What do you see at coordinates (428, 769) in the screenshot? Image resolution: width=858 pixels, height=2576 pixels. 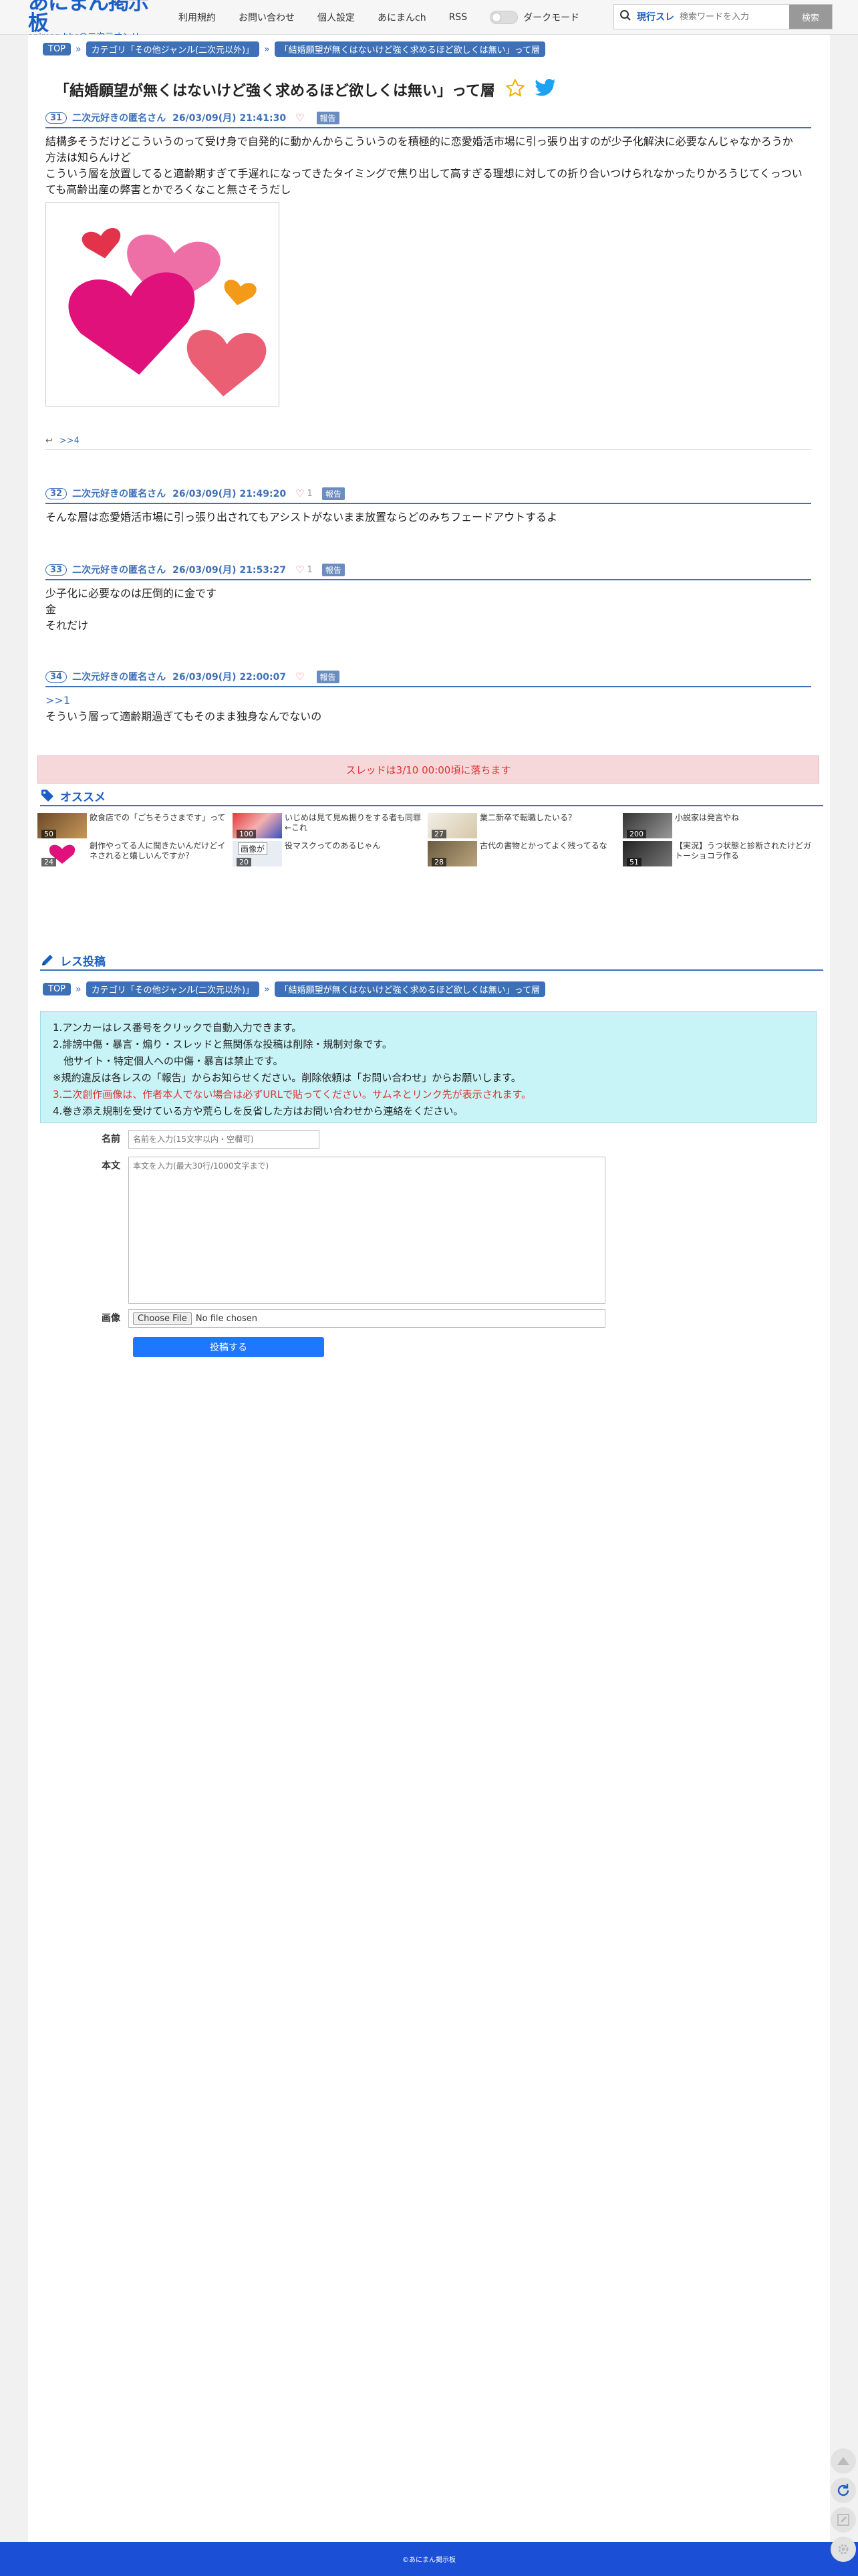 I see `thread-expiry-notice: スレッドは3/10 00:00頃に落ちます` at bounding box center [428, 769].